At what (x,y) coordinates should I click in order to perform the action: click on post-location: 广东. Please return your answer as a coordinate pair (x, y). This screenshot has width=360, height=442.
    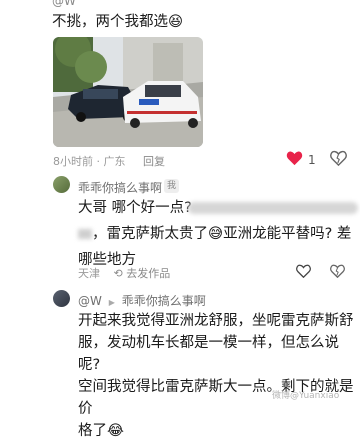
    Looking at the image, I should click on (114, 161).